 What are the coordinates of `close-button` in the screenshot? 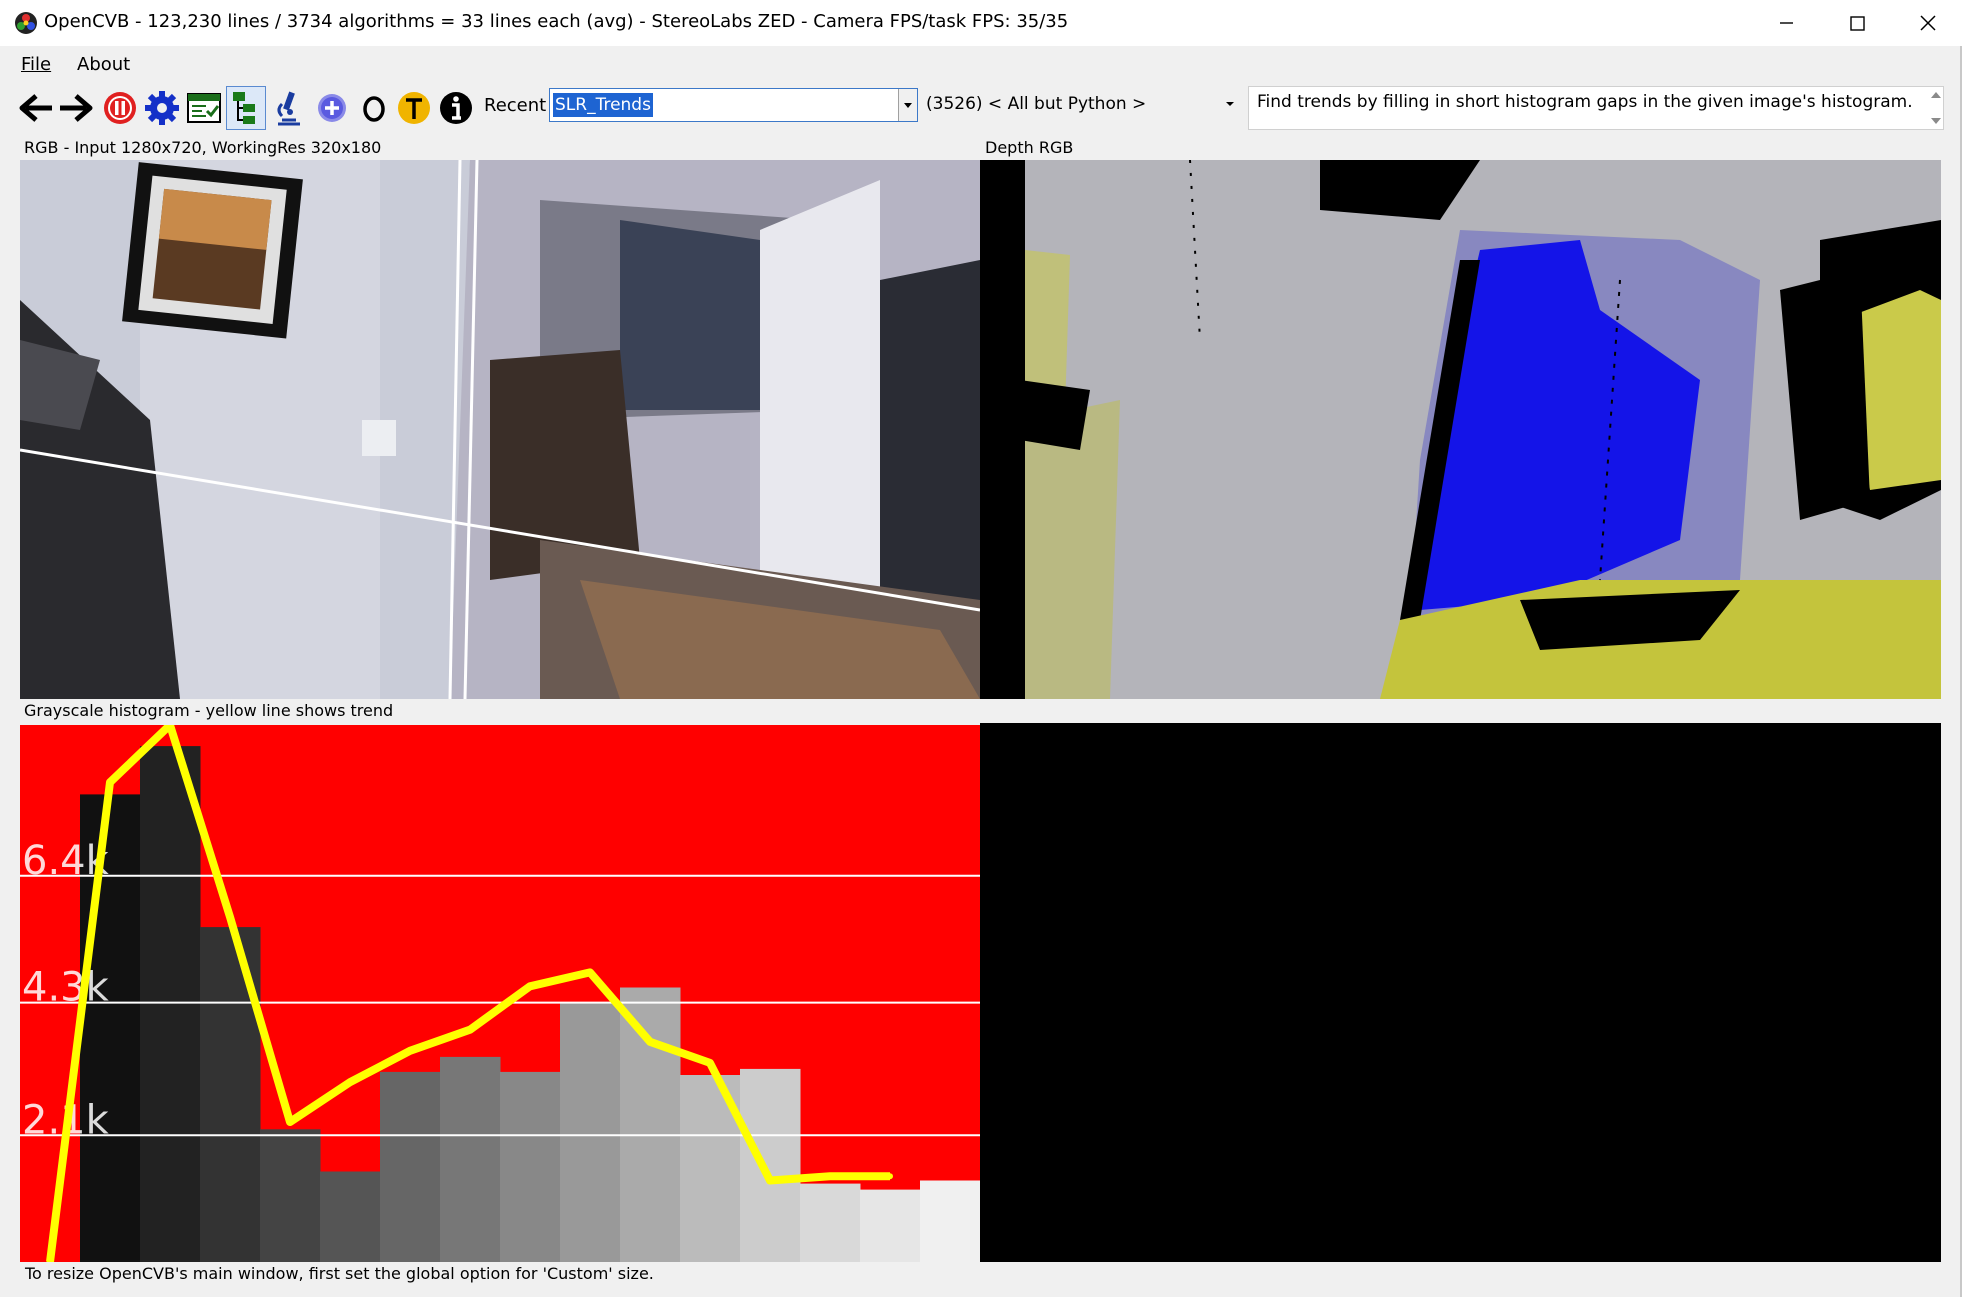 It's located at (1927, 23).